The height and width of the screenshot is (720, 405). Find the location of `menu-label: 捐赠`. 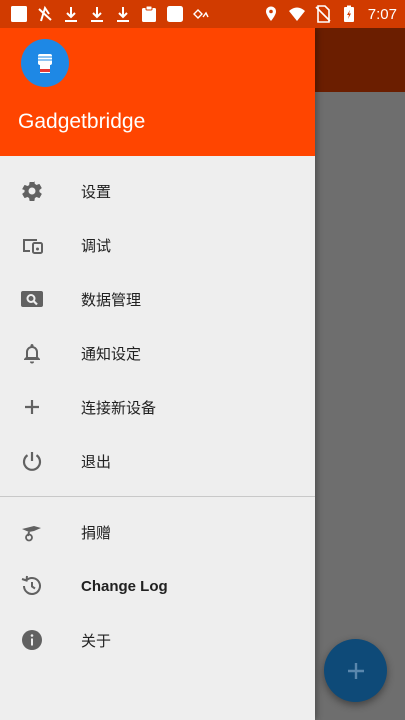

menu-label: 捐赠 is located at coordinates (96, 532).